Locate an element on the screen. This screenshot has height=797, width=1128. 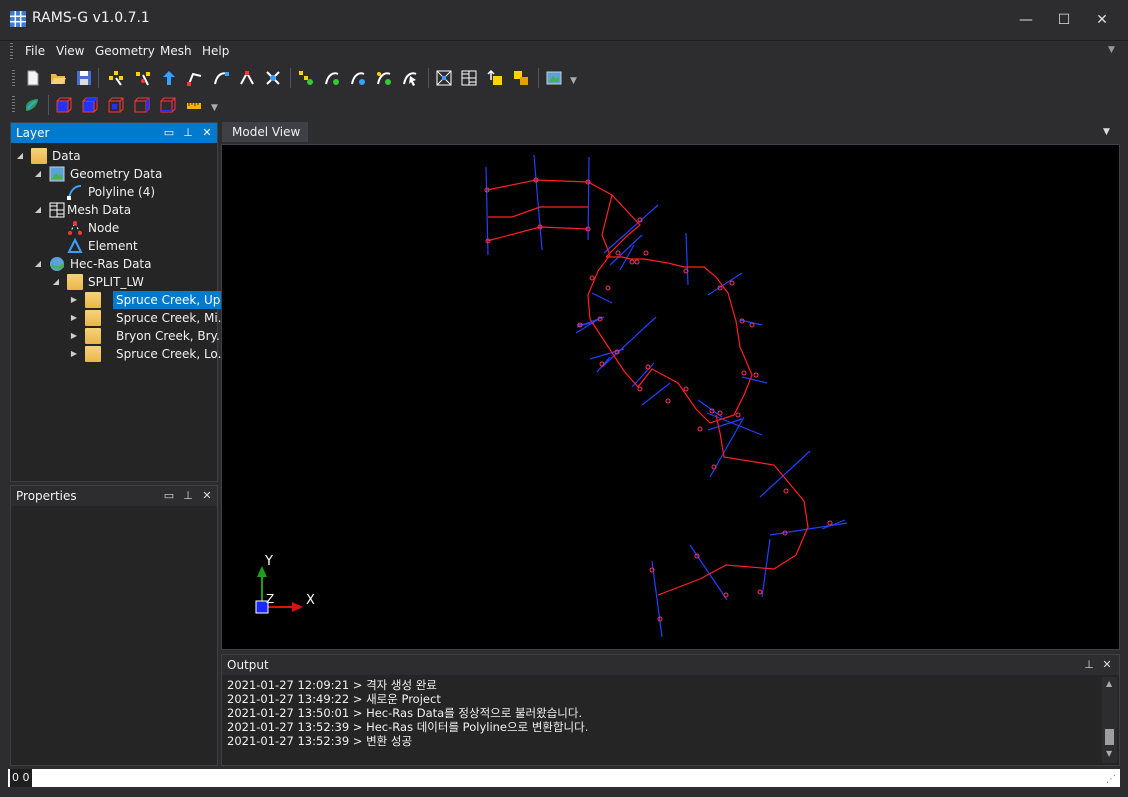
axis-z-label: Z is located at coordinates (270, 599).